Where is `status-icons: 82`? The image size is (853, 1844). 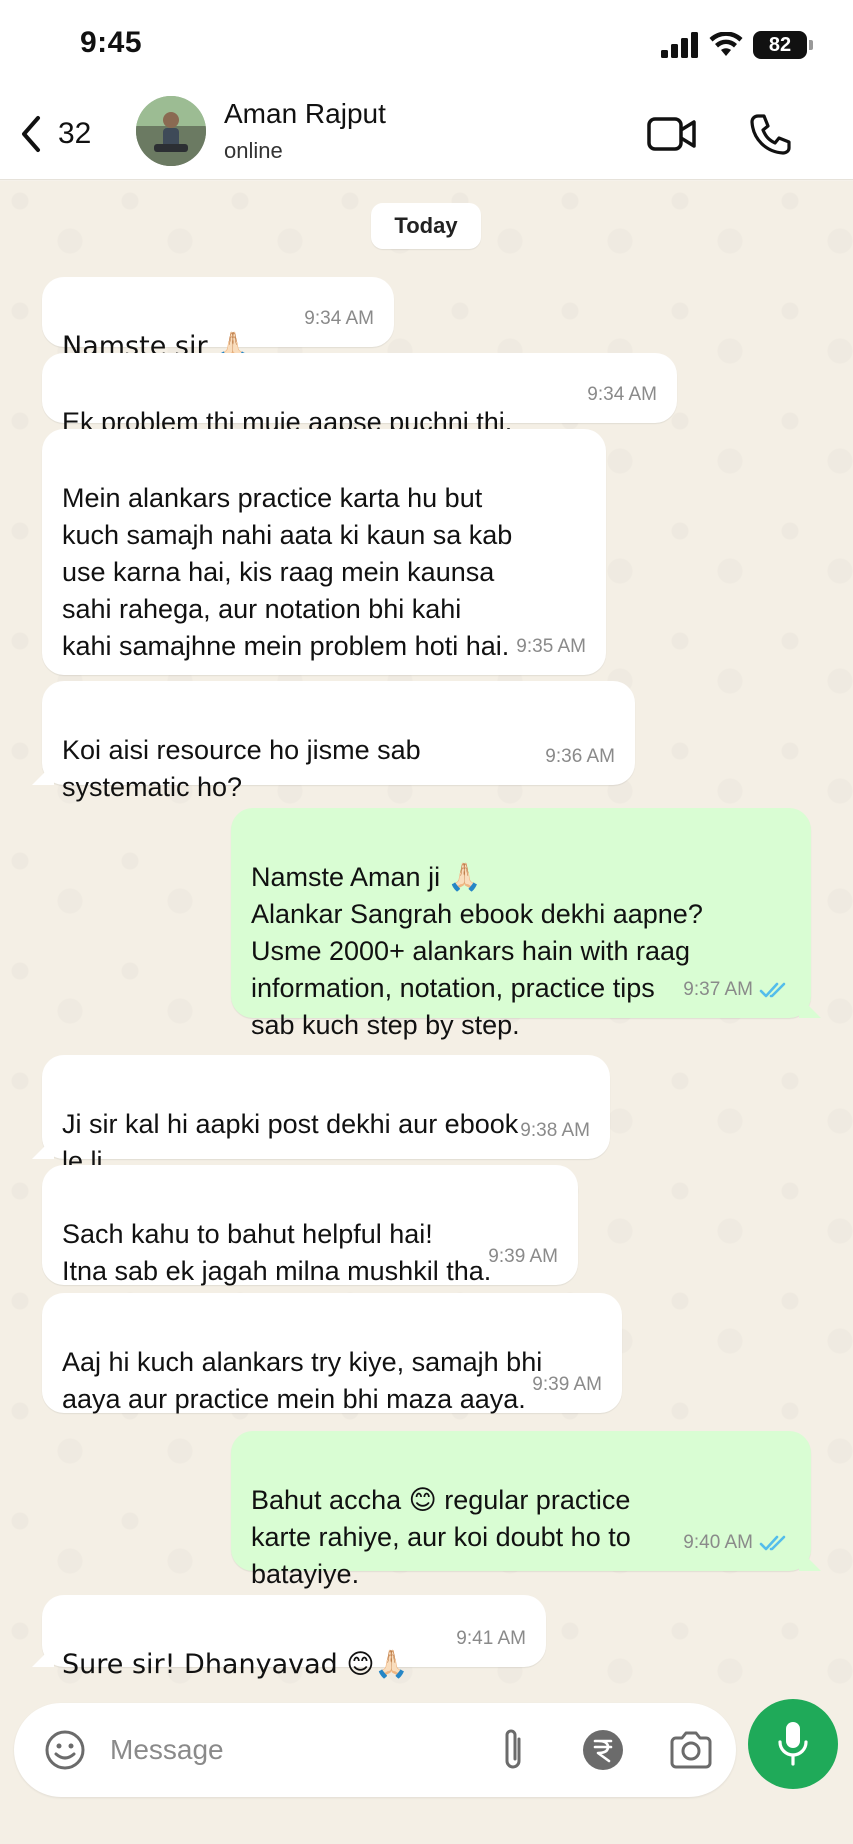 status-icons: 82 is located at coordinates (737, 45).